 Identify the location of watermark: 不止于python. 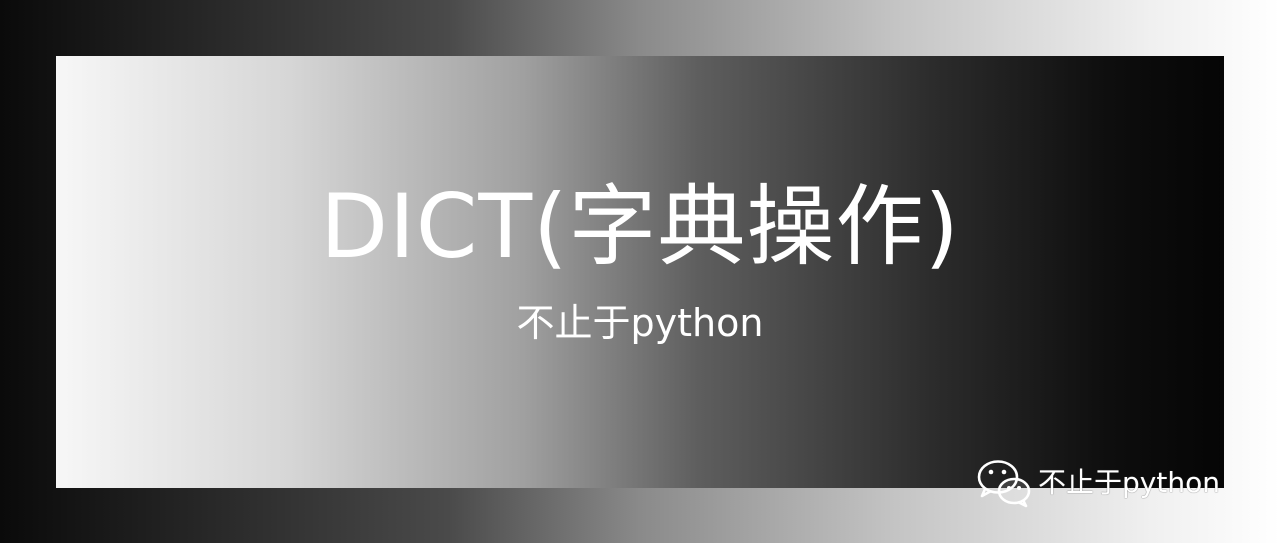
(1098, 483).